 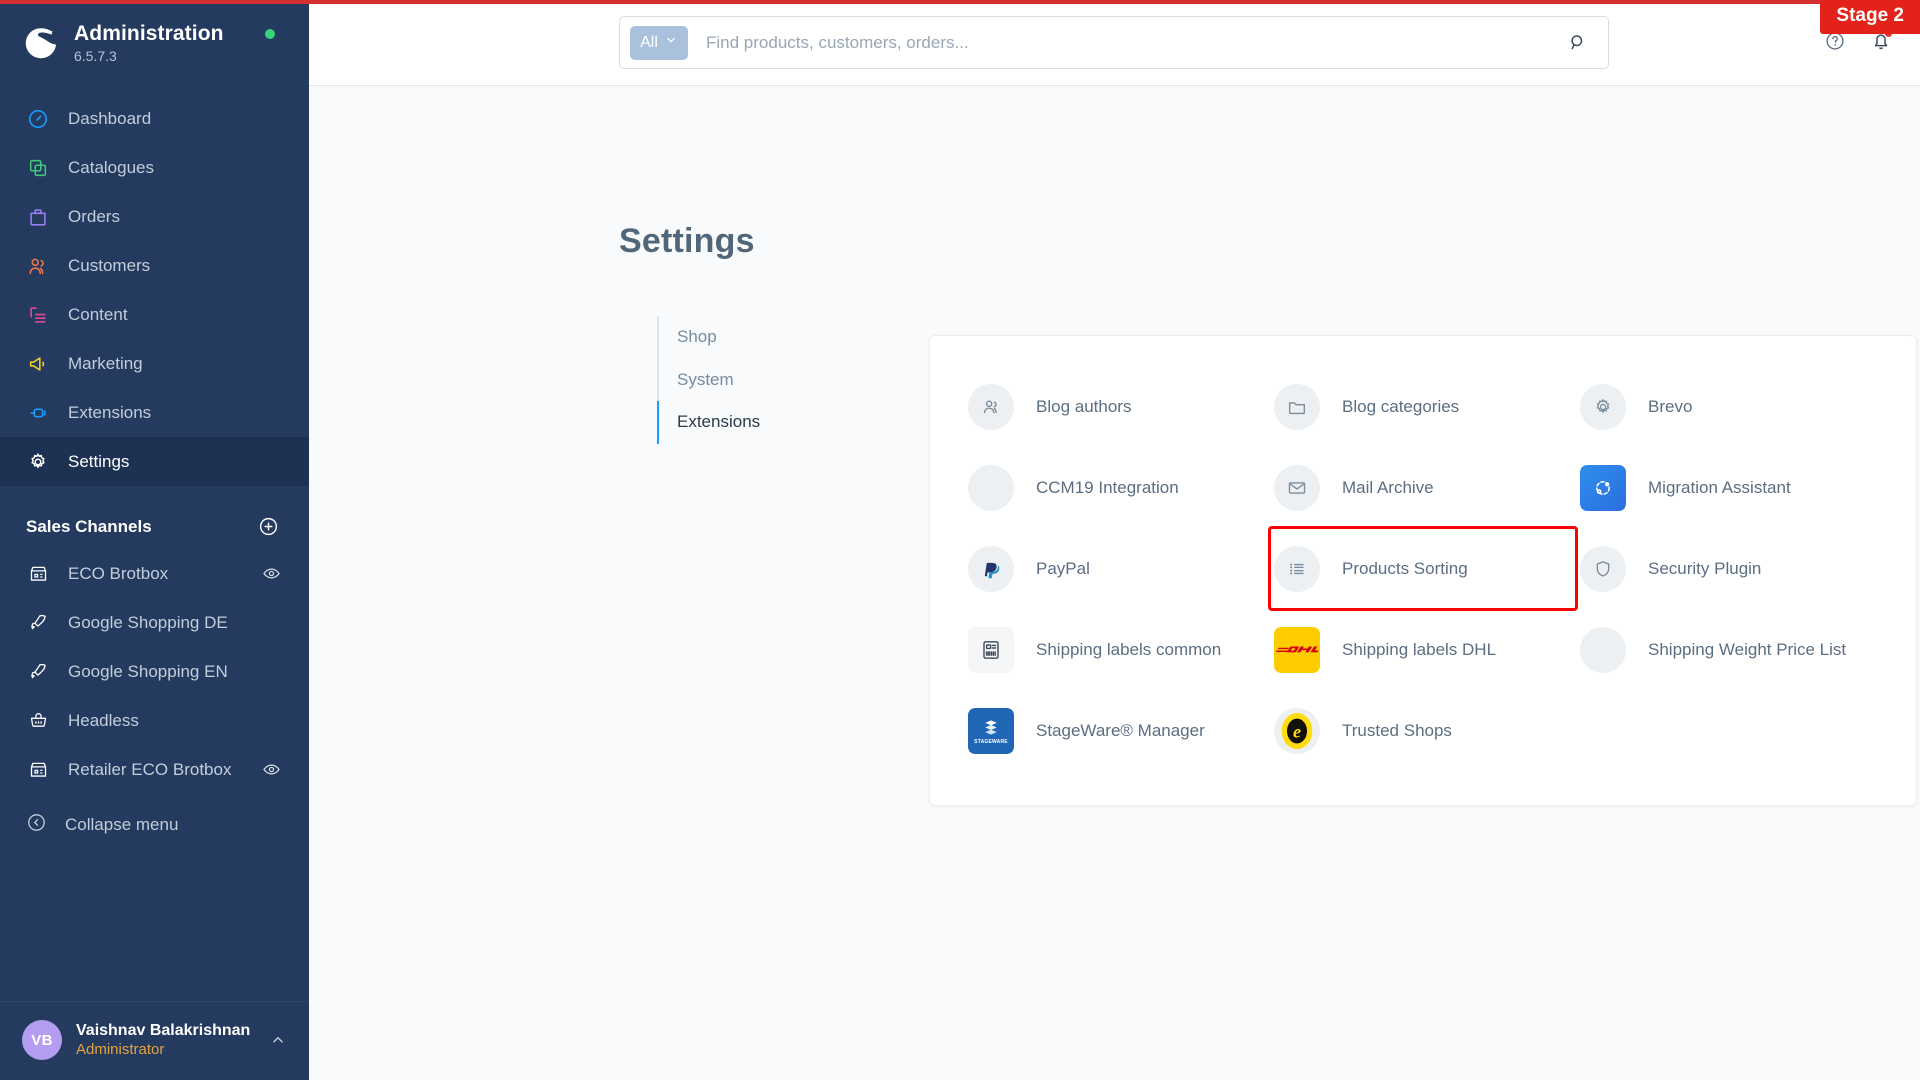 What do you see at coordinates (89, 526) in the screenshot?
I see `sales-channels-title: Sales Channels` at bounding box center [89, 526].